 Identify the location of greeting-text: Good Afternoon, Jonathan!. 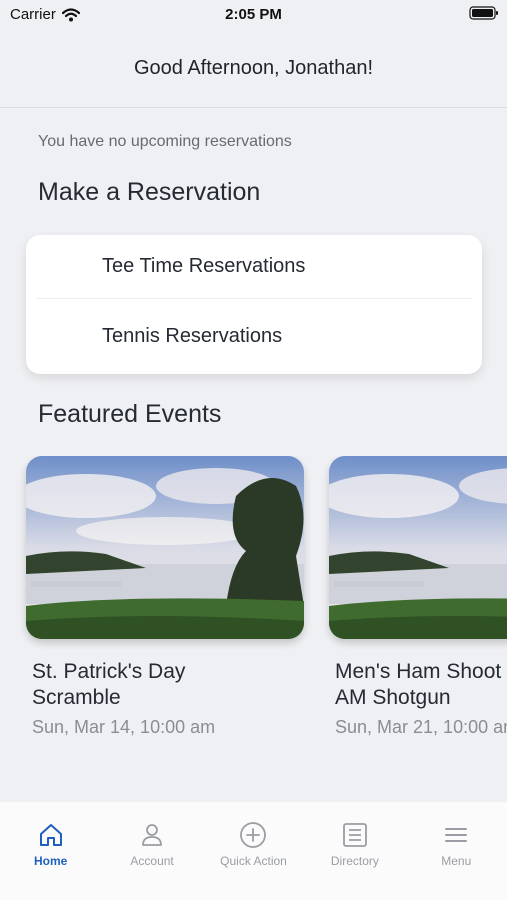
(253, 68).